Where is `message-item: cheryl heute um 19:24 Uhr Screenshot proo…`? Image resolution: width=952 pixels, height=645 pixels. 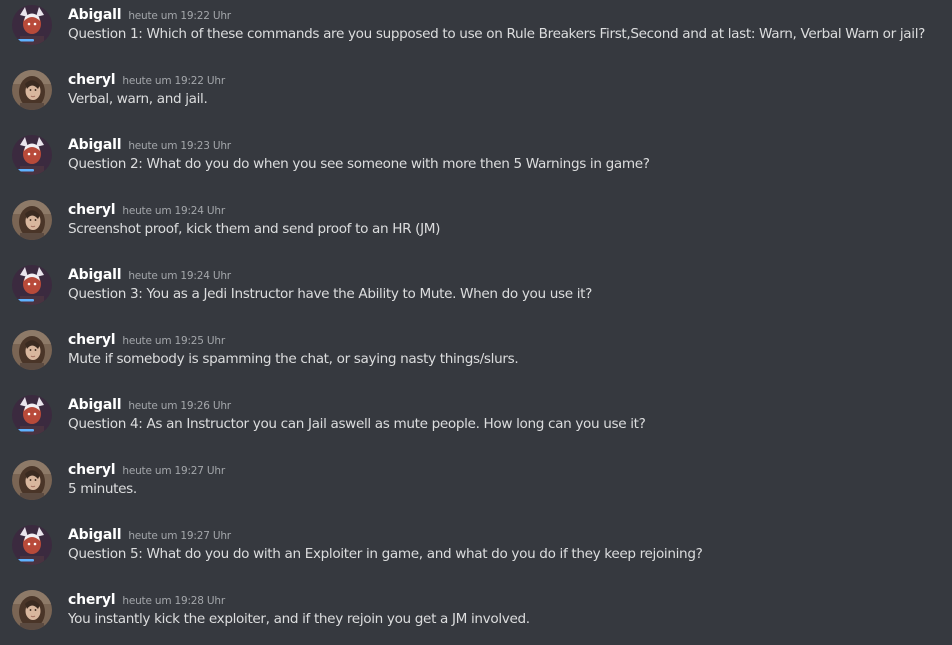 message-item: cheryl heute um 19:24 Uhr Screenshot proo… is located at coordinates (476, 225).